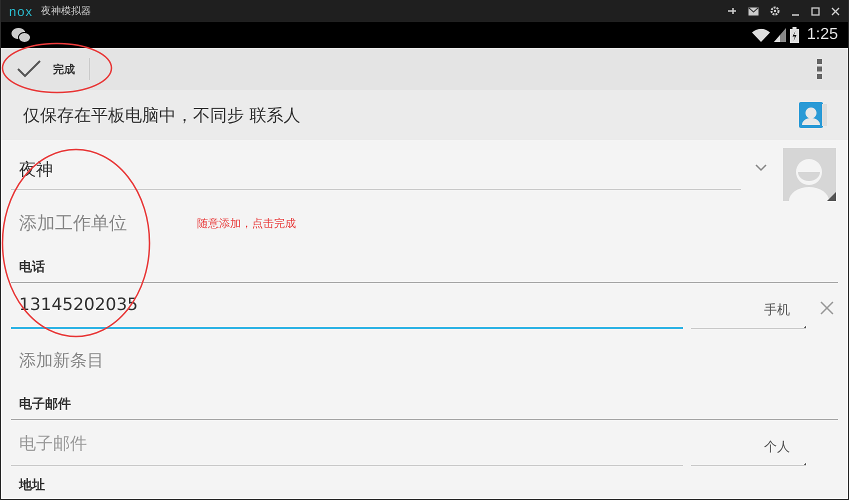 This screenshot has width=849, height=500. Describe the element at coordinates (21, 11) in the screenshot. I see `app-logo: nox` at that location.